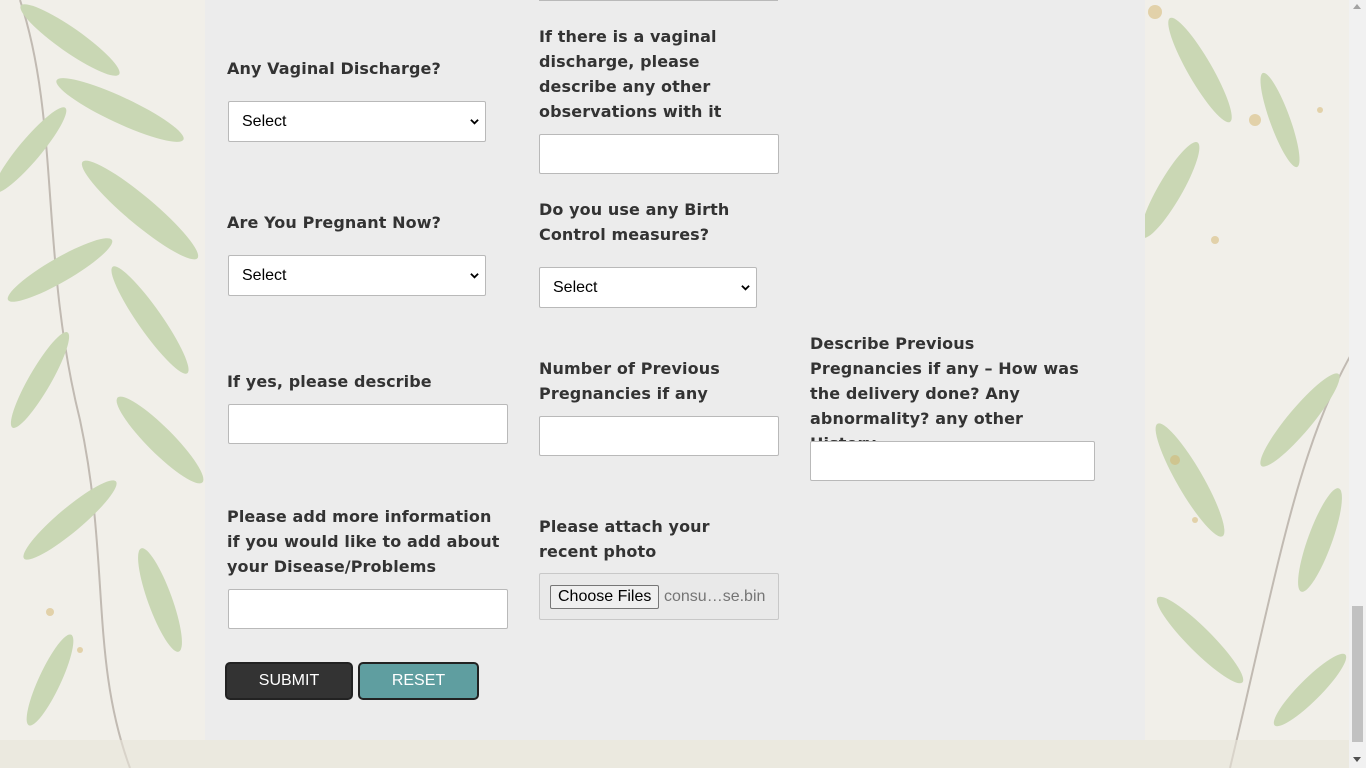 The height and width of the screenshot is (768, 1366). What do you see at coordinates (1357, 384) in the screenshot?
I see `page-scrollbar` at bounding box center [1357, 384].